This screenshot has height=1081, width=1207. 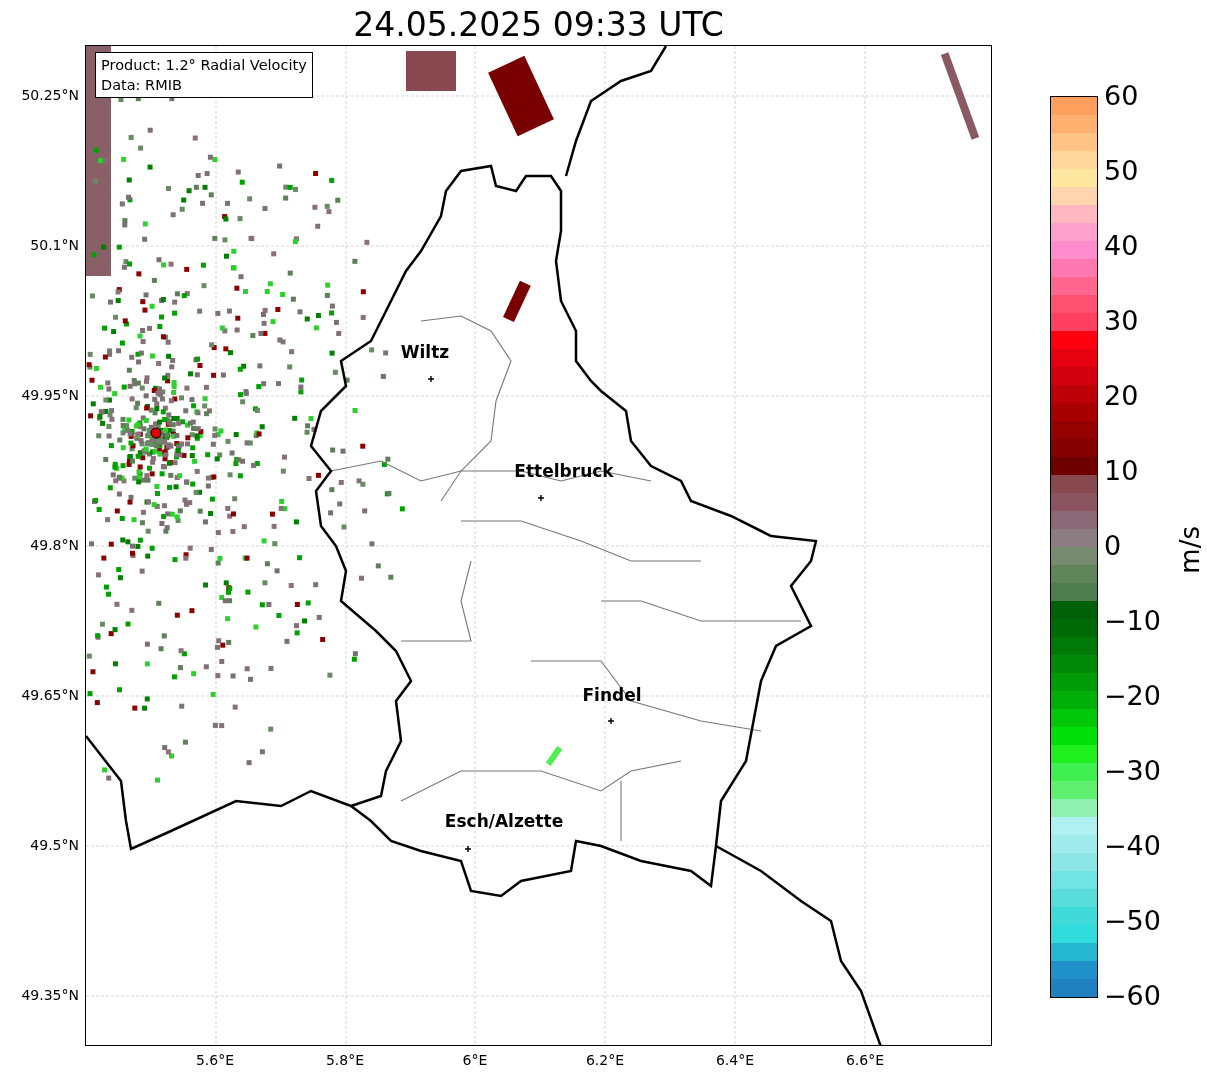 What do you see at coordinates (564, 471) in the screenshot?
I see `city-label: Ettelbruck` at bounding box center [564, 471].